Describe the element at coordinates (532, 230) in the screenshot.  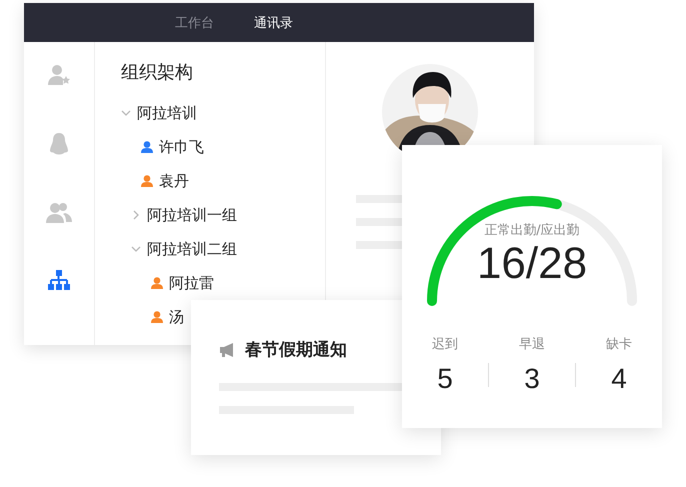
I see `gauge-caption: 正常出勤/应出勤` at that location.